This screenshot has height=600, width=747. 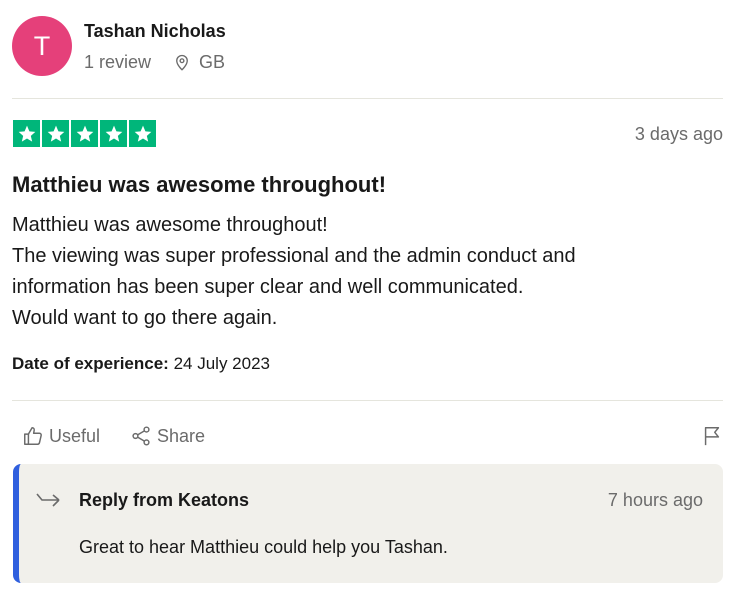 What do you see at coordinates (655, 500) in the screenshot?
I see `reply-time: 7 hours ago` at bounding box center [655, 500].